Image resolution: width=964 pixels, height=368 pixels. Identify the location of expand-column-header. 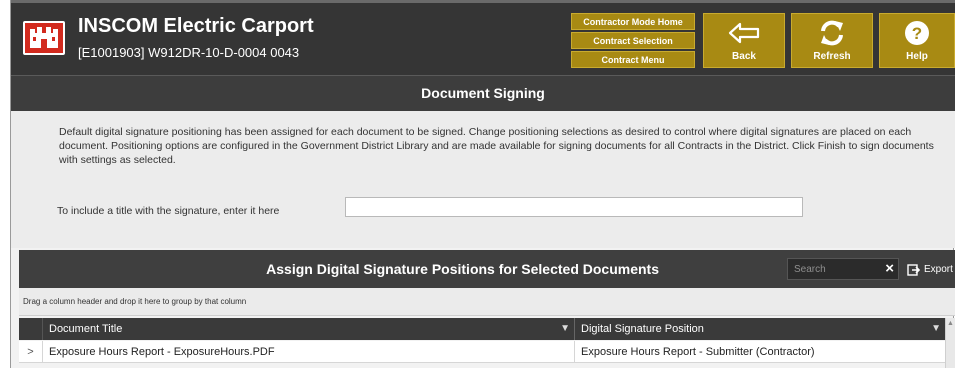
(31, 329).